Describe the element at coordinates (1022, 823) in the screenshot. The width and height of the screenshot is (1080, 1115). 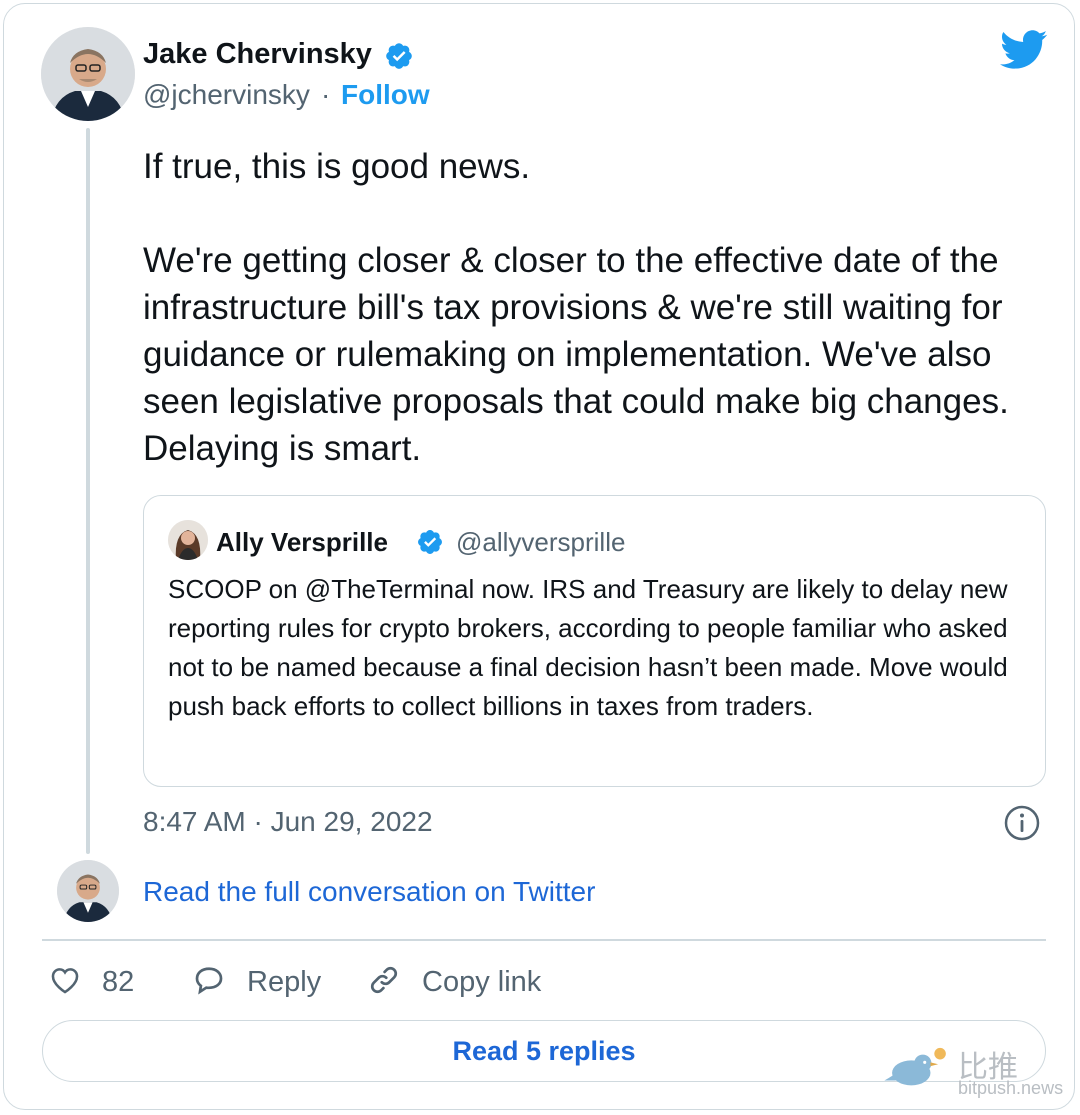
I see `info-icon` at that location.